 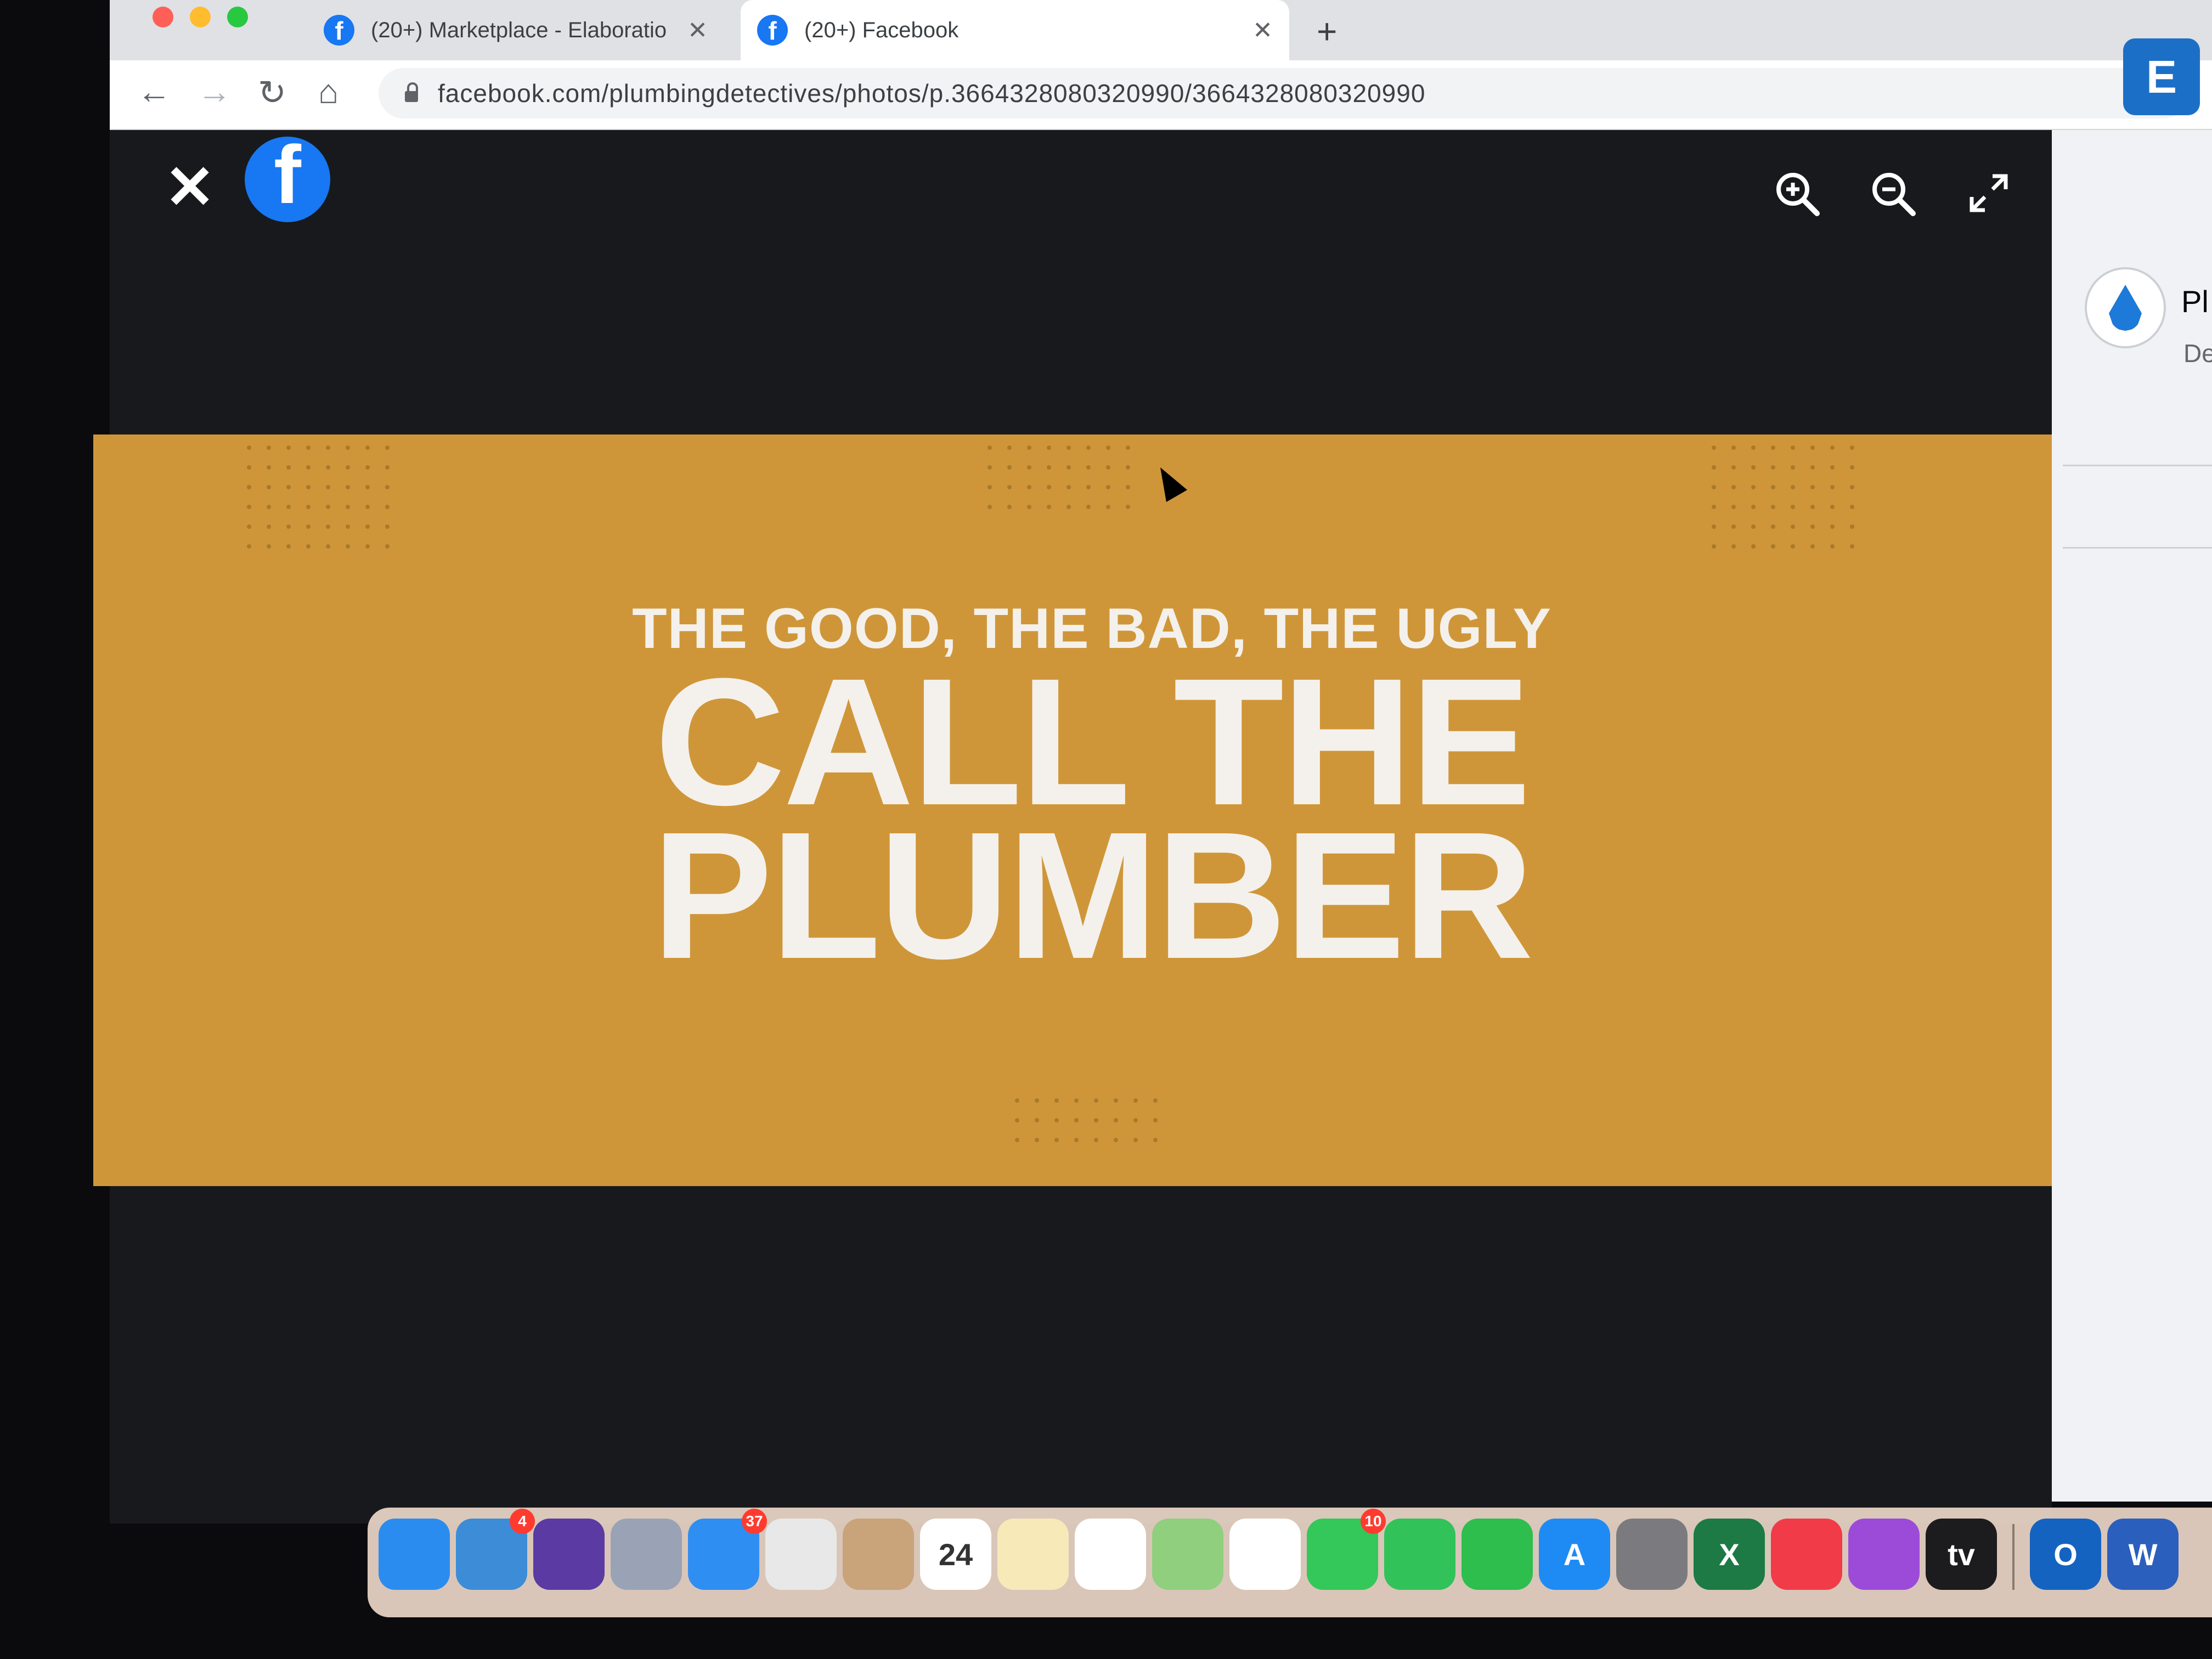 I want to click on dock-messages-icon: 10, so click(x=1346, y=1549).